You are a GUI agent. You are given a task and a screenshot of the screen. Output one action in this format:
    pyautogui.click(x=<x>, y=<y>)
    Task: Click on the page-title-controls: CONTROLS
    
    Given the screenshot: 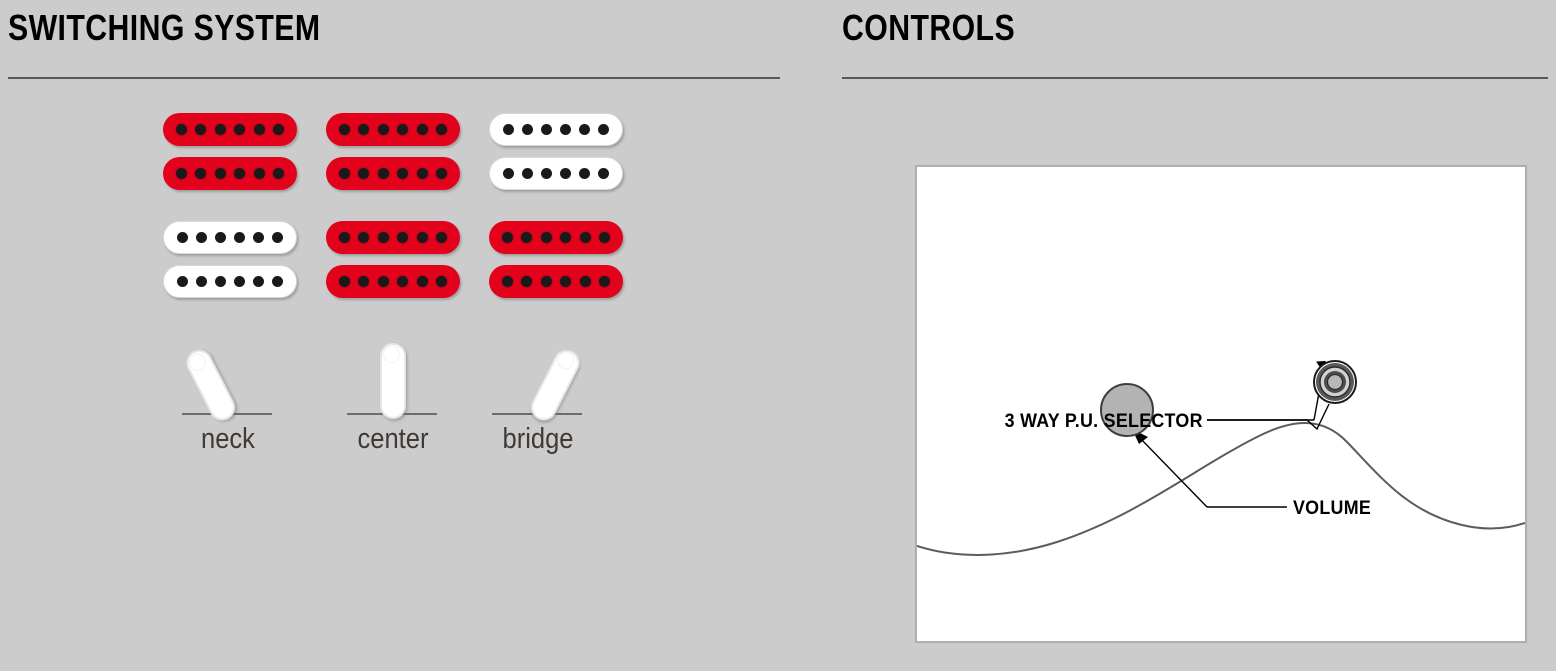 What is the action you would take?
    pyautogui.click(x=929, y=27)
    